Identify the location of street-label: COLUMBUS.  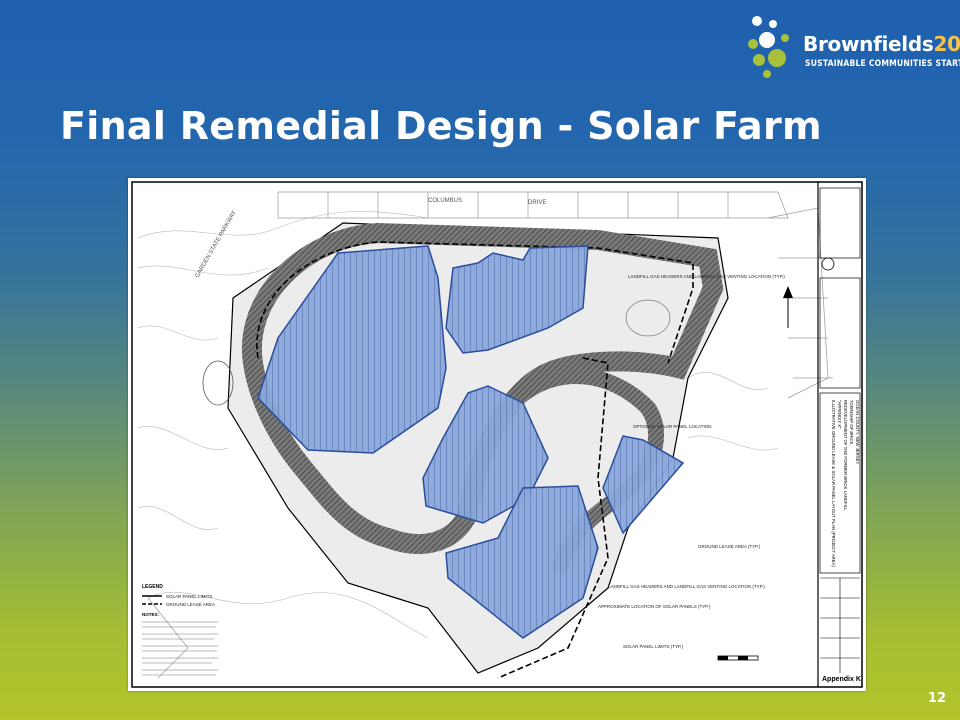
(445, 201).